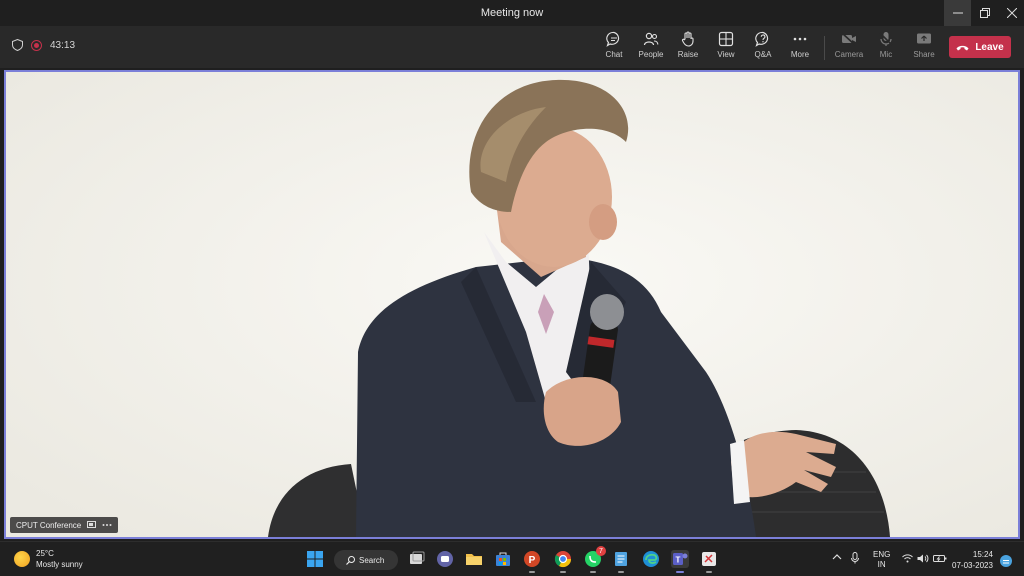 The height and width of the screenshot is (576, 1024). I want to click on raise-hand-icon, so click(687, 39).